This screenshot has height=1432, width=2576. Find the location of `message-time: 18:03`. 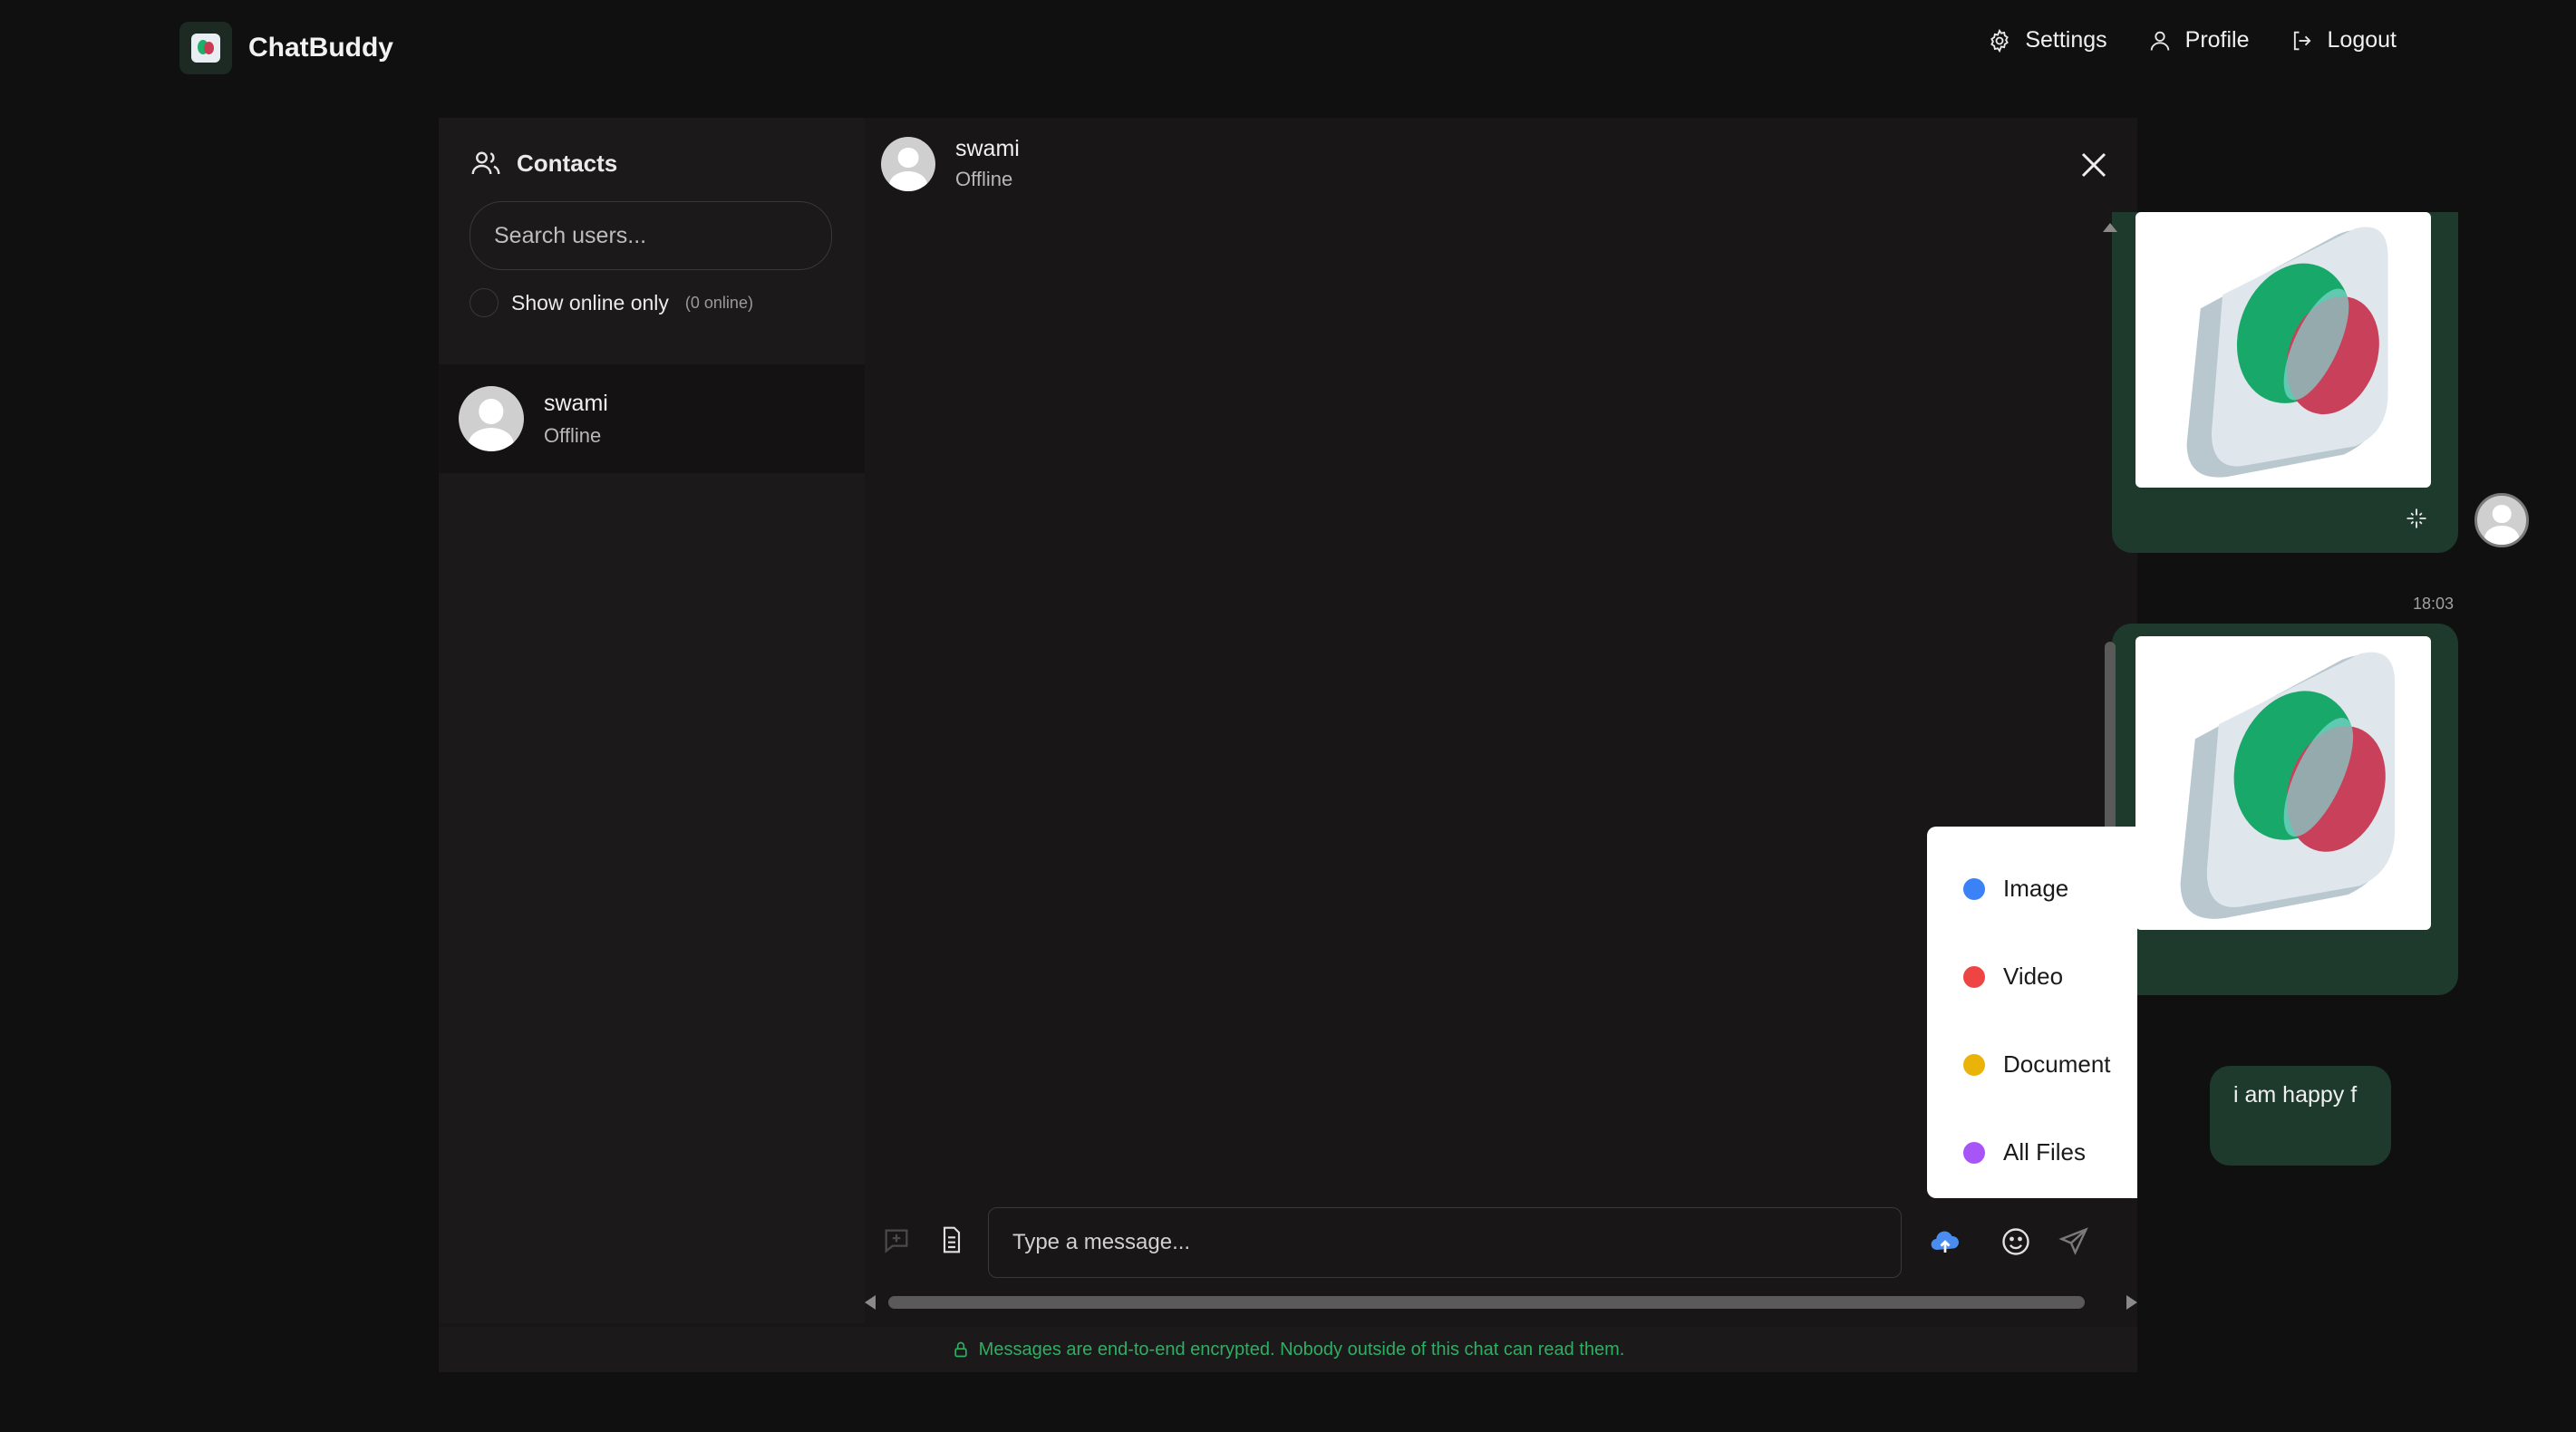

message-time: 18:03 is located at coordinates (2434, 604).